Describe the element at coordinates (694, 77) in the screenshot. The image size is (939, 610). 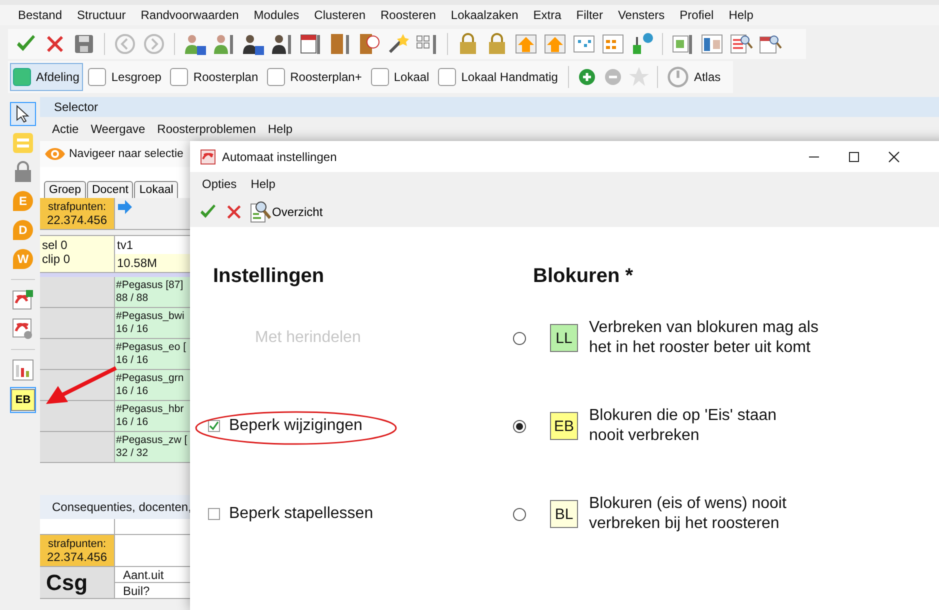
I see `atlas-button: Atlas` at that location.